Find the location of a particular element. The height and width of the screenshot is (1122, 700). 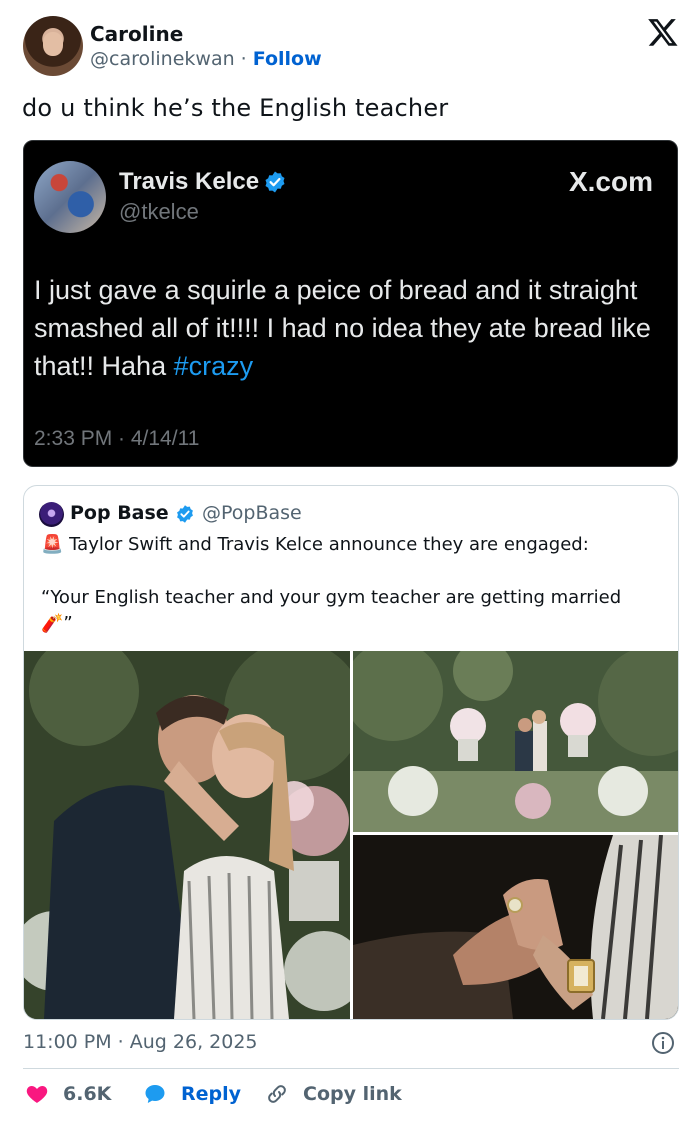

reply-label: Reply is located at coordinates (211, 1094).